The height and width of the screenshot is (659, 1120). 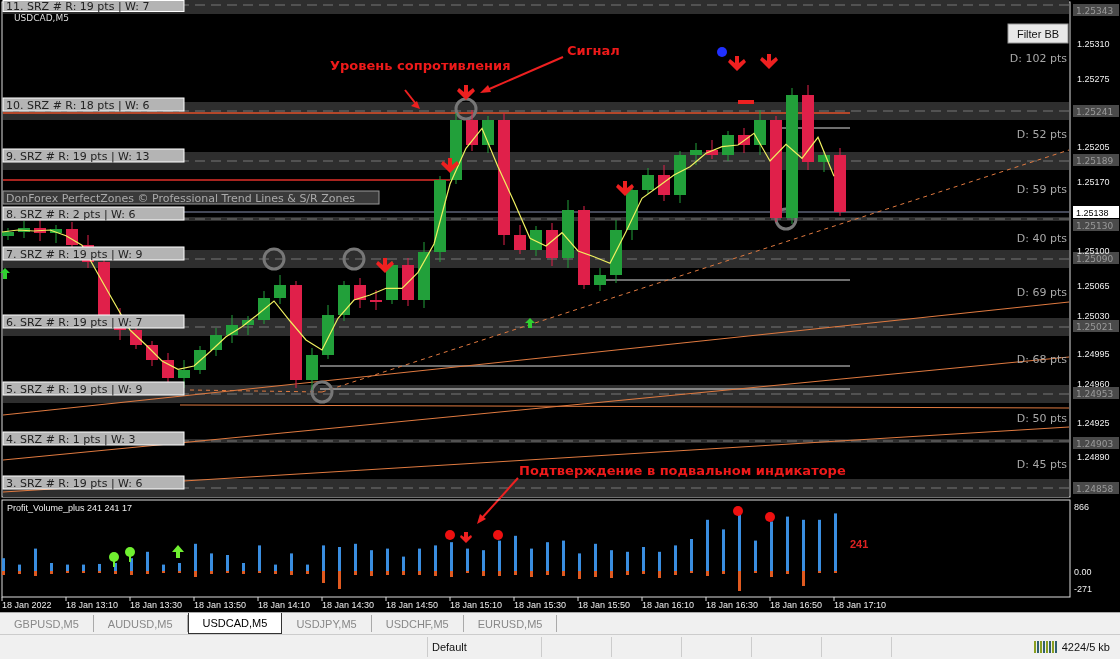 What do you see at coordinates (420, 65) in the screenshot?
I see `annotation-text: Уровень сопротивления` at bounding box center [420, 65].